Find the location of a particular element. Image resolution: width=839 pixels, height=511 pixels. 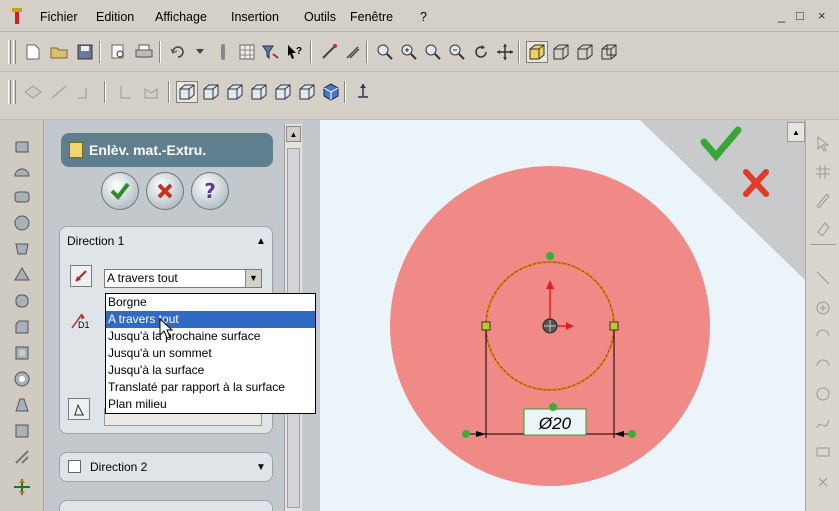

wireframe-view-icon is located at coordinates (561, 52).